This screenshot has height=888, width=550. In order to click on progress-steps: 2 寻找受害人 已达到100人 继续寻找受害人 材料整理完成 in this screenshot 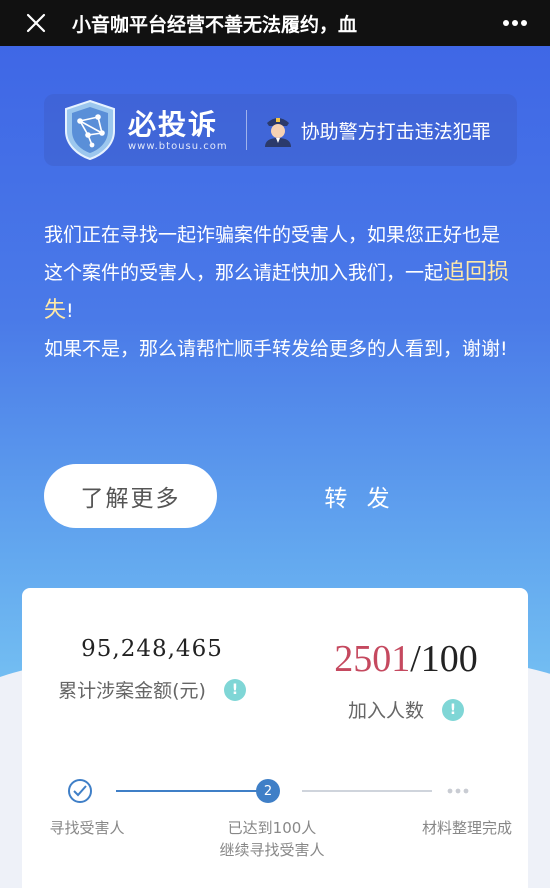, I will do `click(275, 823)`.